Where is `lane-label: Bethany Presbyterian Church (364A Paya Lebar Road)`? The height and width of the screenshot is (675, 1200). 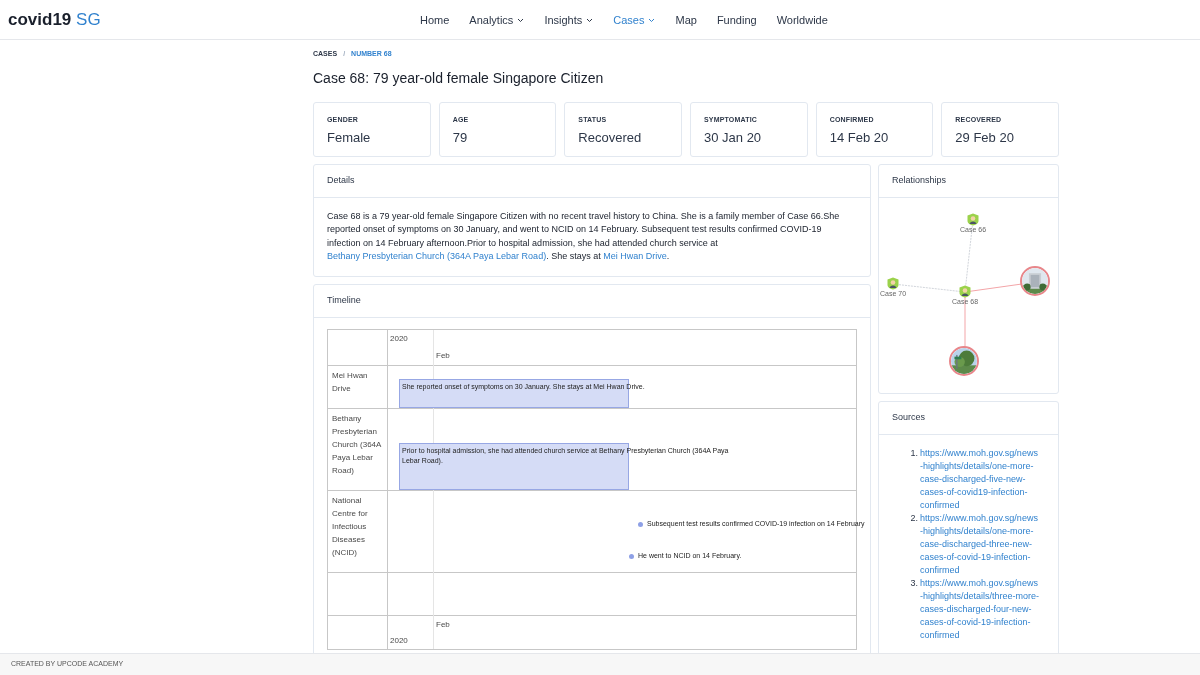 lane-label: Bethany Presbyterian Church (364A Paya Lebar Road) is located at coordinates (357, 444).